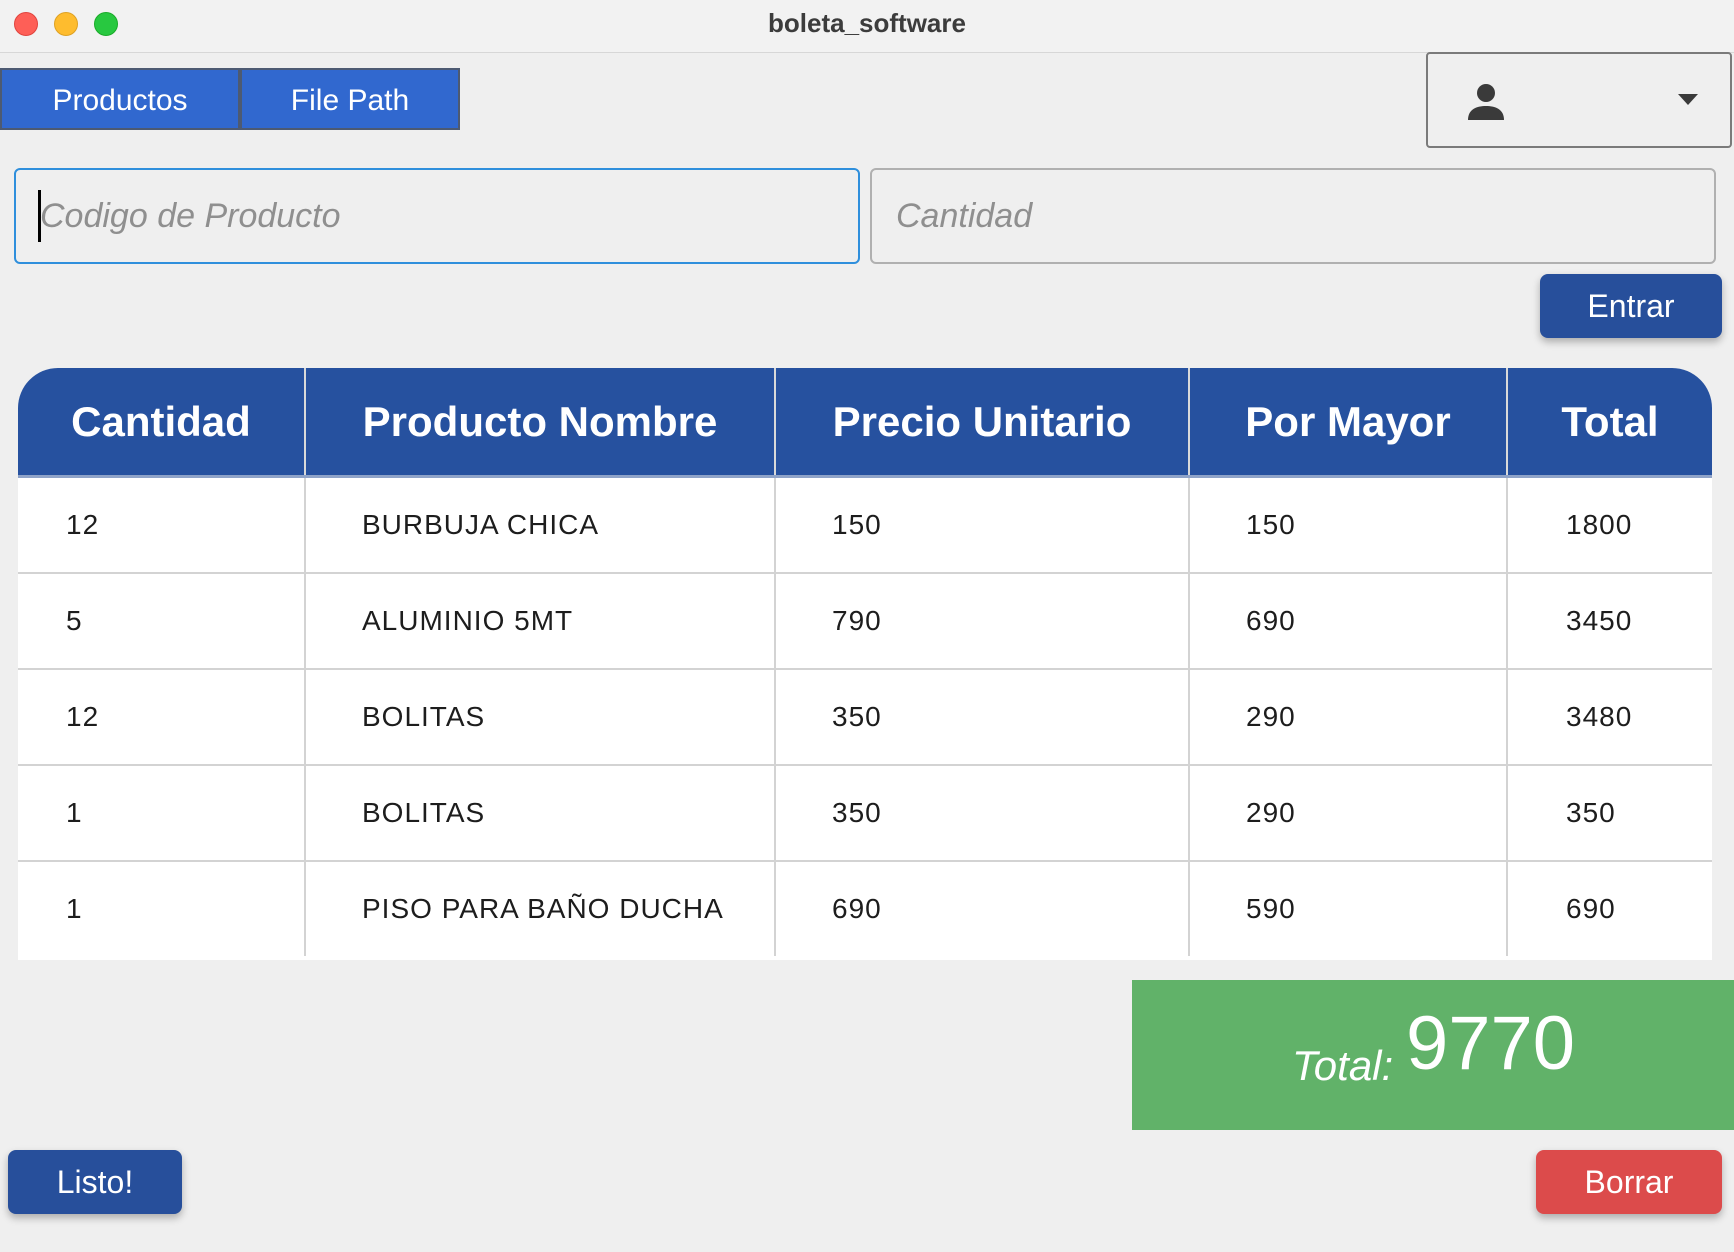 This screenshot has height=1252, width=1734. I want to click on column-header-producto-nombre: Producto Nombre, so click(541, 421).